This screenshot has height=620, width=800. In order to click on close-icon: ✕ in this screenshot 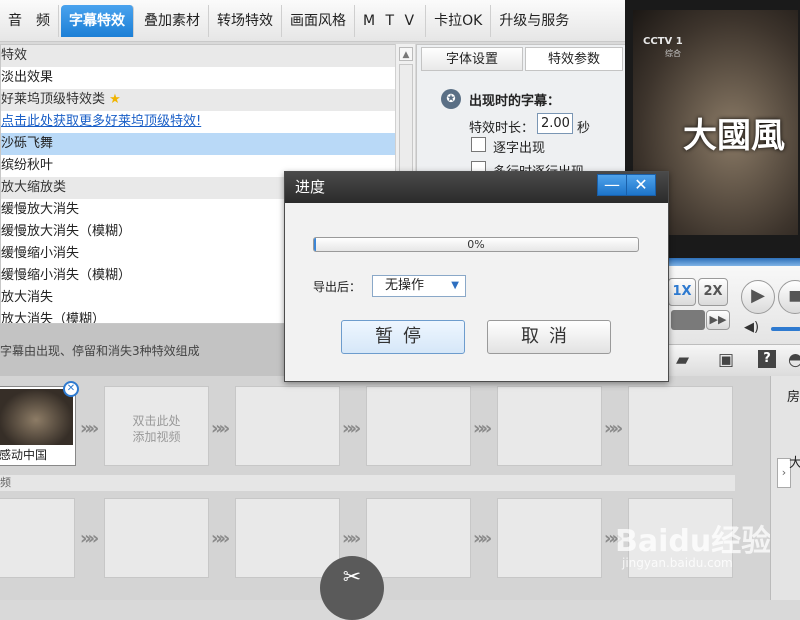, I will do `click(641, 185)`.